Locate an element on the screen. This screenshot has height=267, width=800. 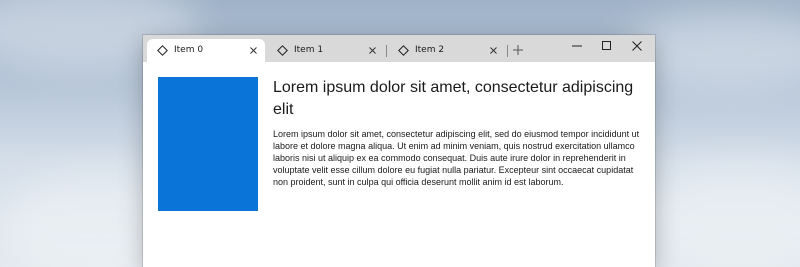
tab-label: Item 0 is located at coordinates (189, 50).